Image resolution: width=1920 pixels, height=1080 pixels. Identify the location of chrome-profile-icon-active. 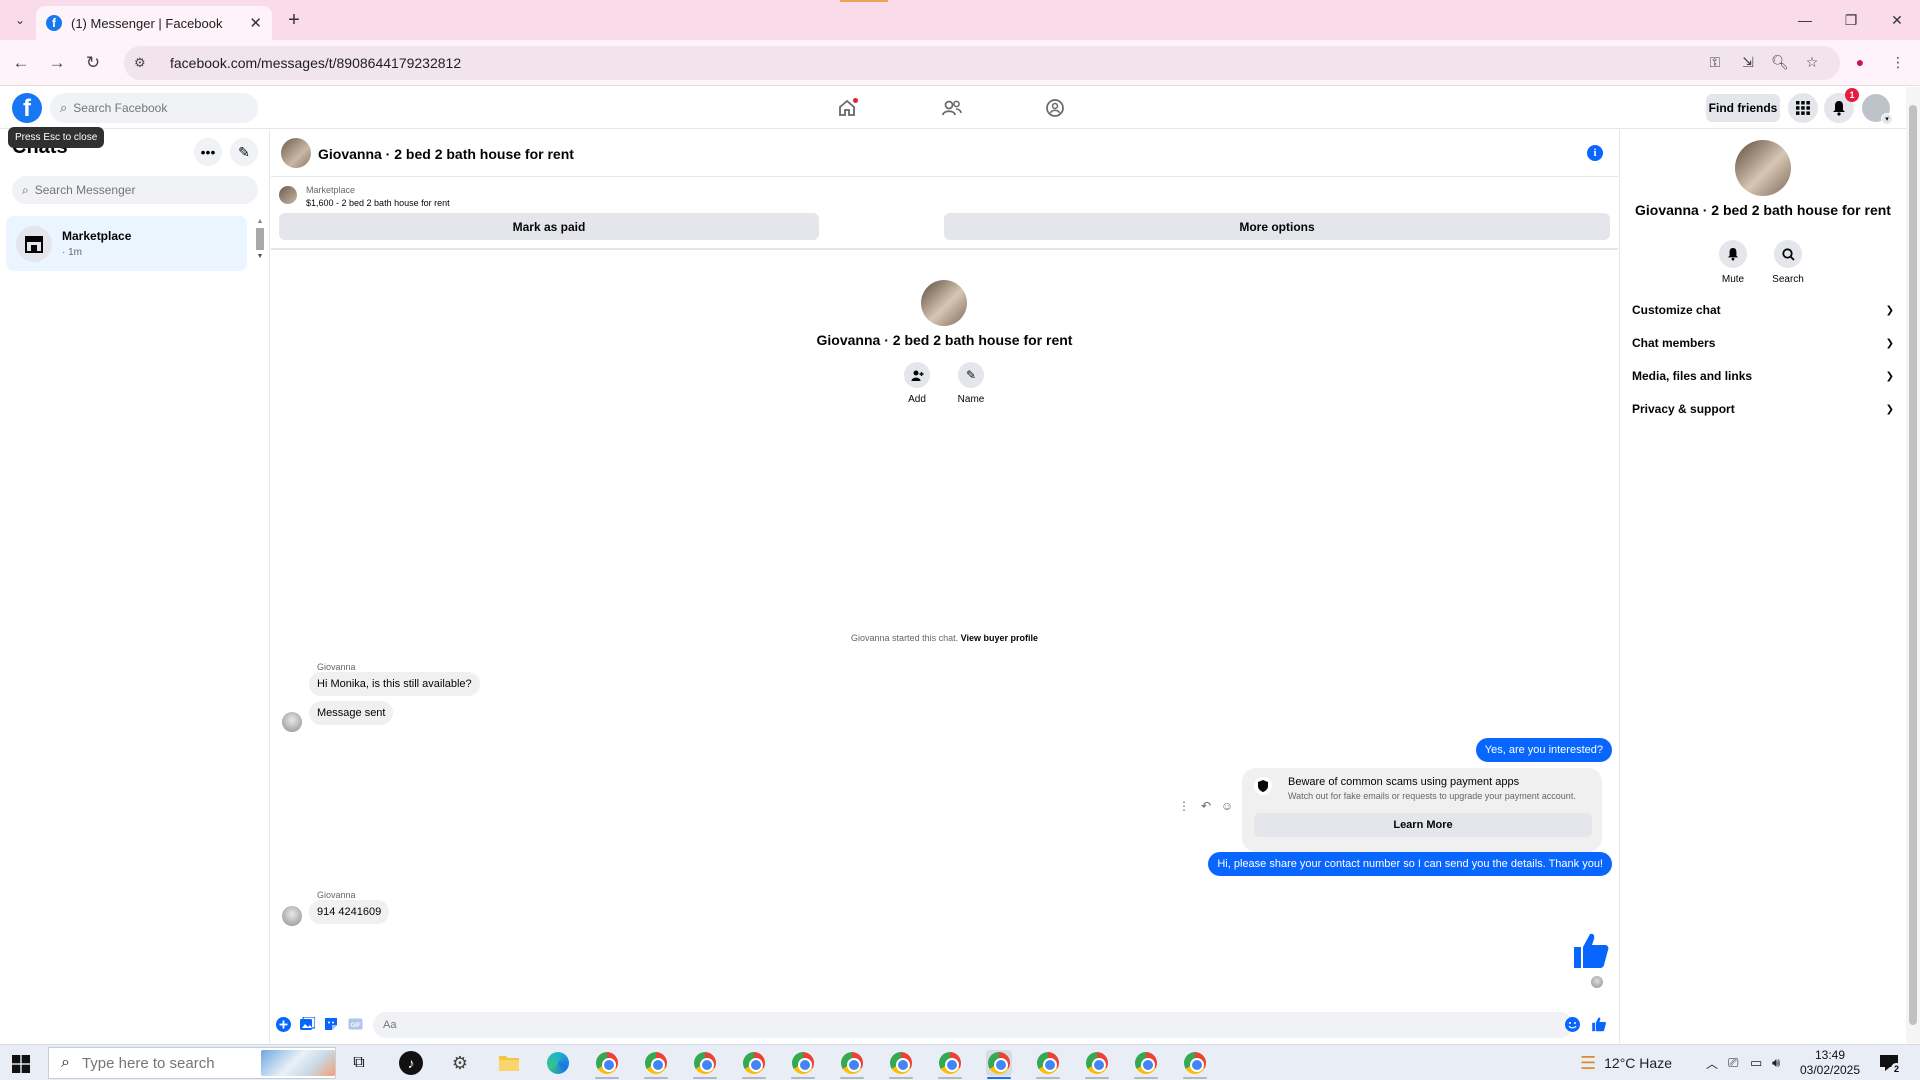
(999, 1063).